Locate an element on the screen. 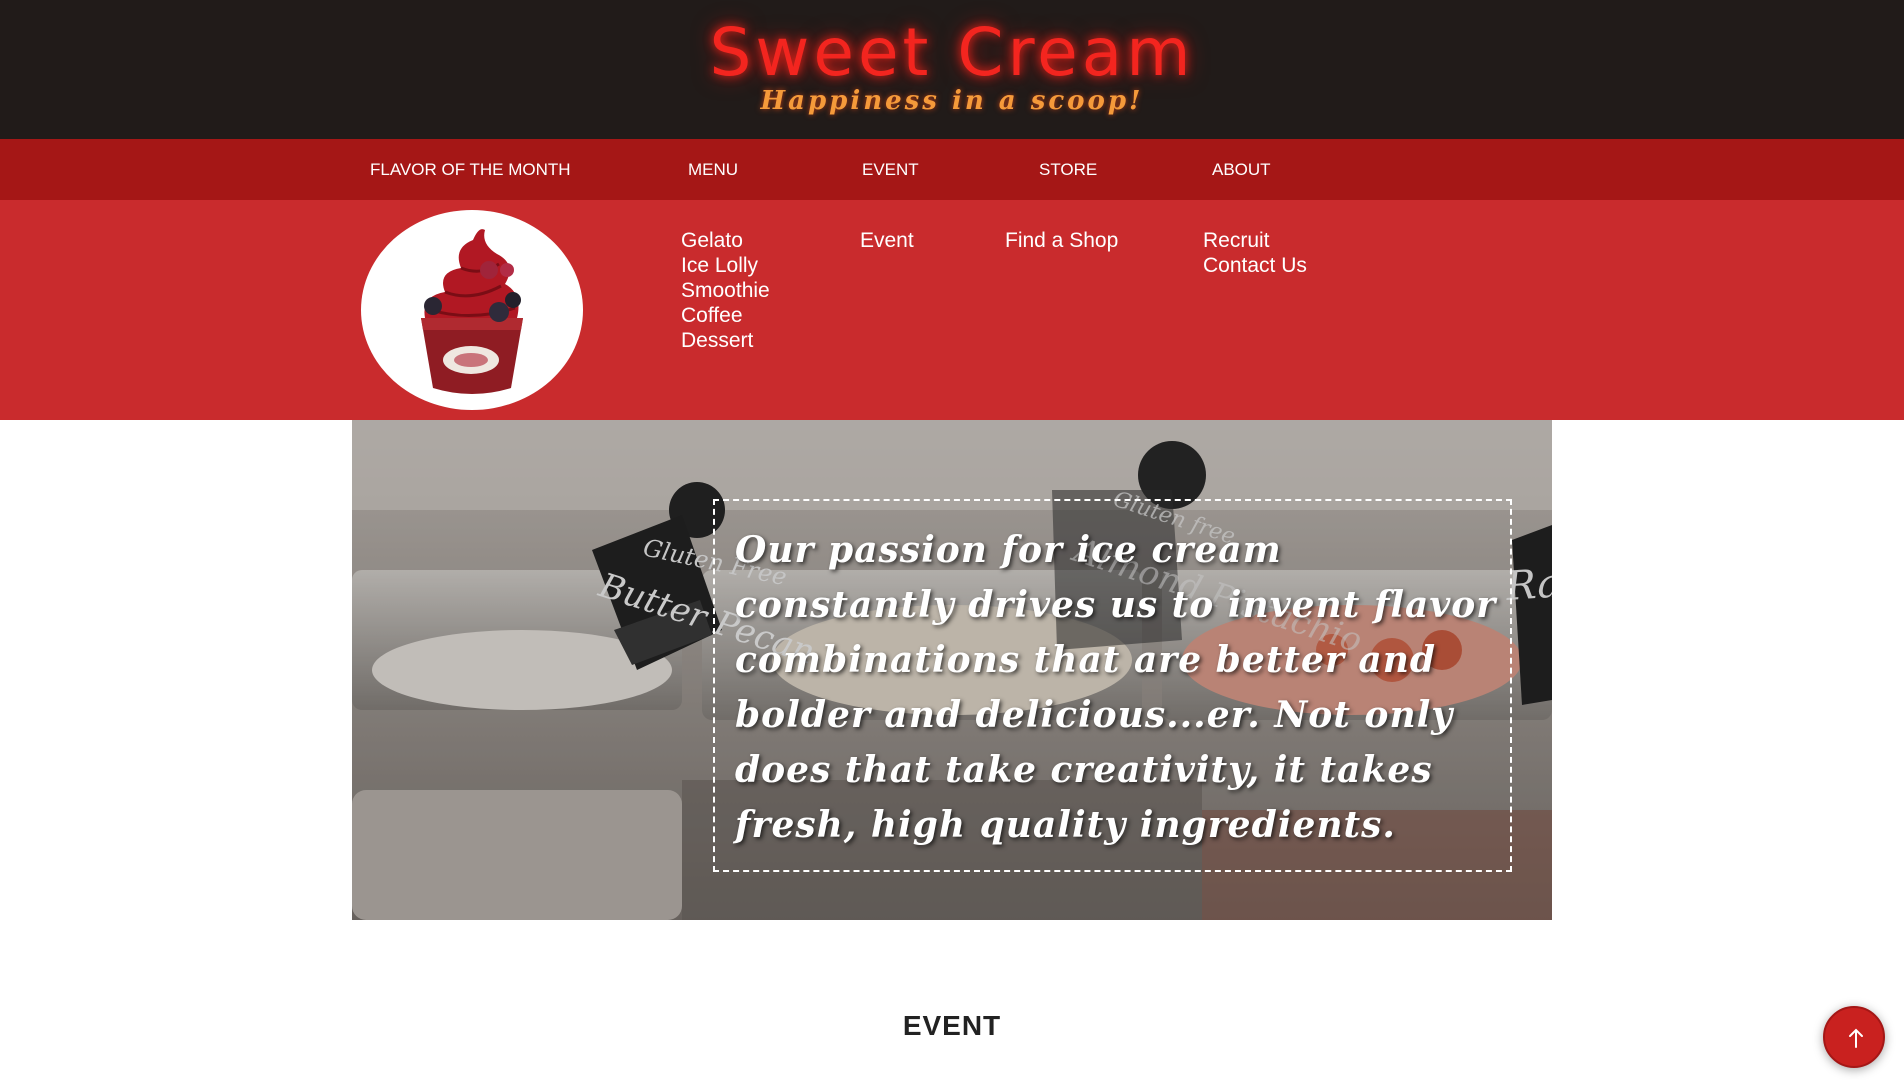 The height and width of the screenshot is (1080, 1904). menu-item-coffee: Coffee is located at coordinates (725, 315).